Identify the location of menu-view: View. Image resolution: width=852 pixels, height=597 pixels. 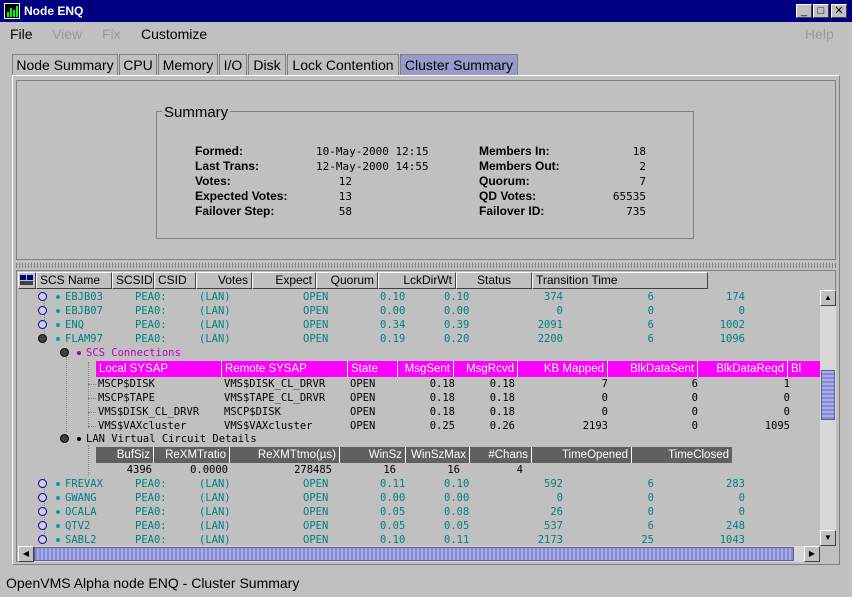
(67, 34).